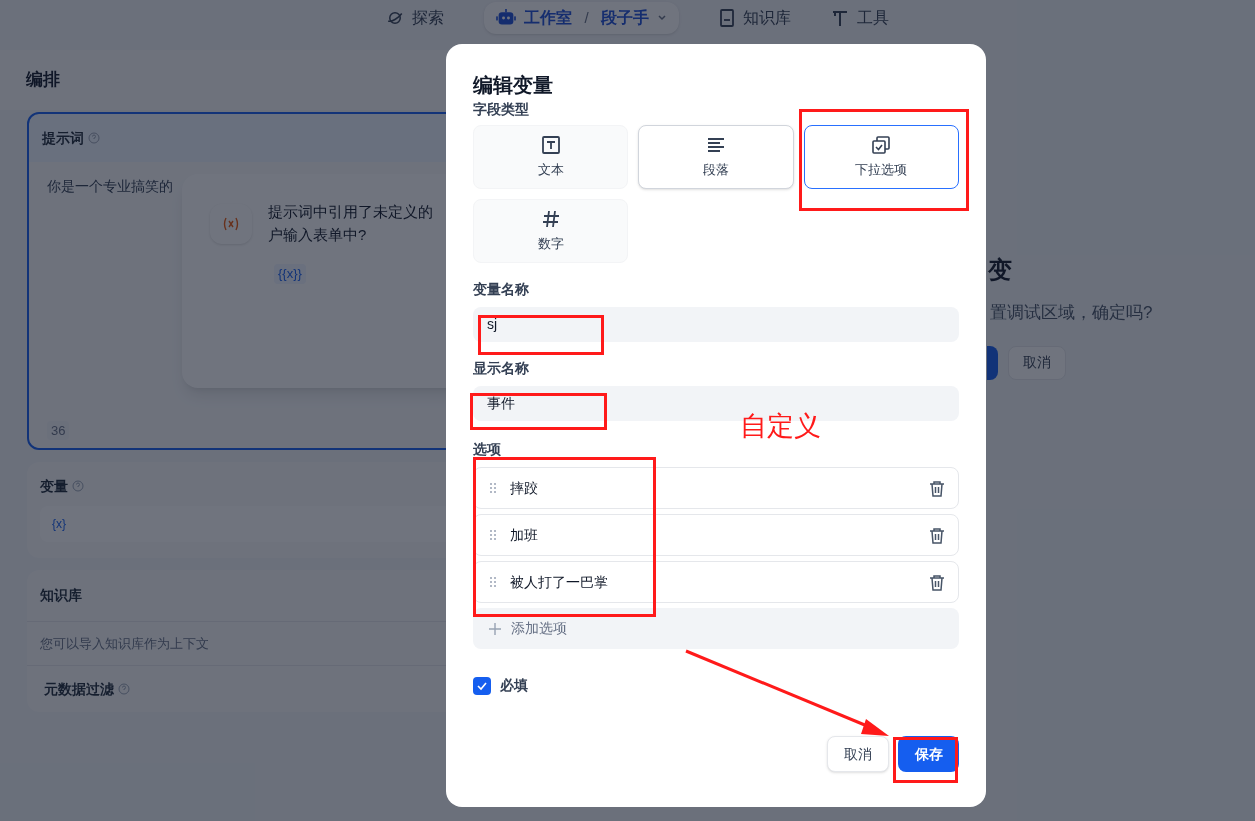 The height and width of the screenshot is (821, 1255). What do you see at coordinates (550, 218) in the screenshot?
I see `hash-icon` at bounding box center [550, 218].